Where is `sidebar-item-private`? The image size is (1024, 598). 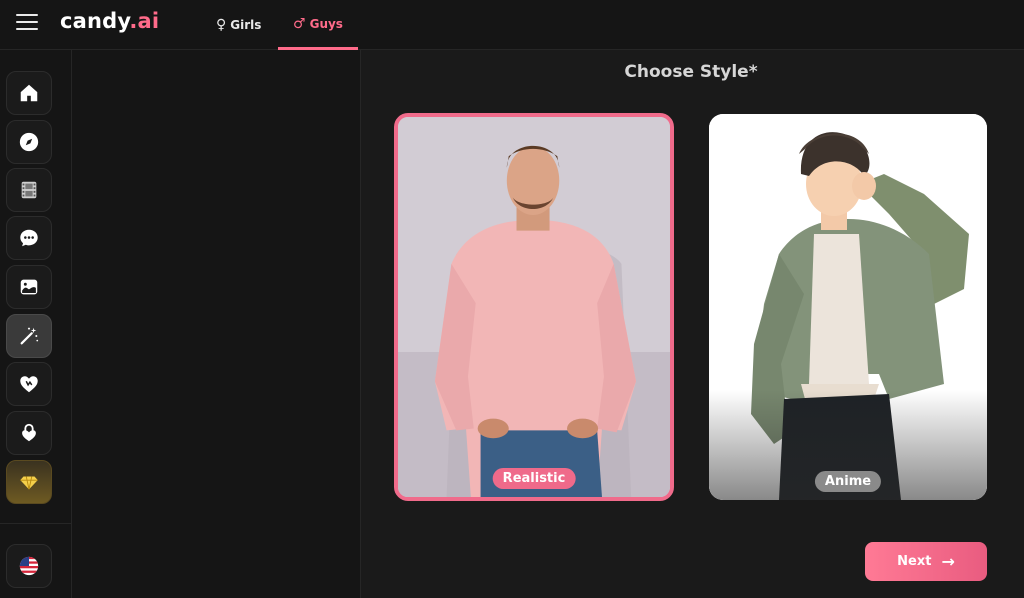
sidebar-item-private is located at coordinates (29, 433).